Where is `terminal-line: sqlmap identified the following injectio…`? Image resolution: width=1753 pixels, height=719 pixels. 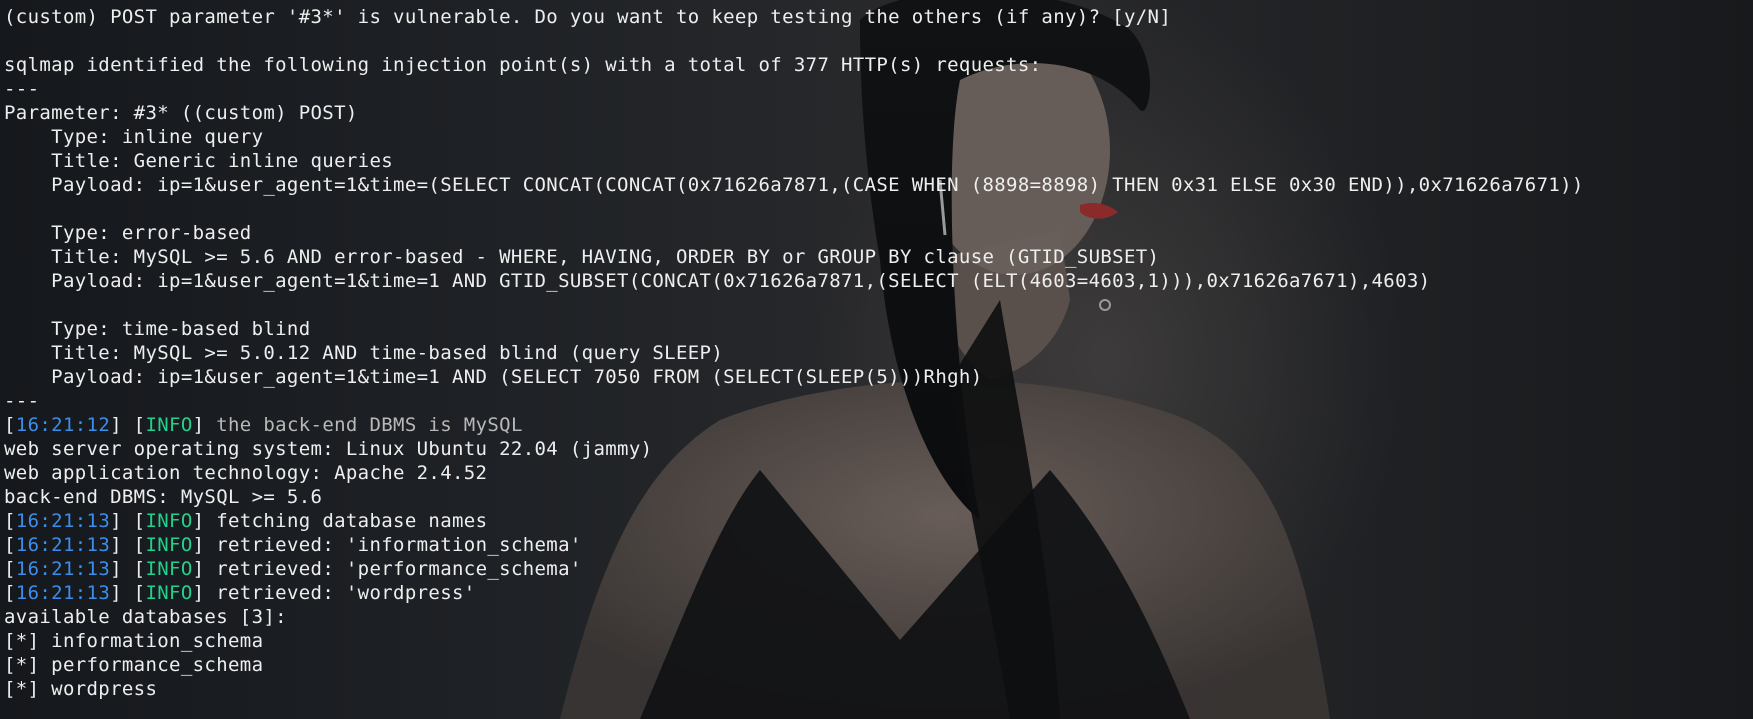 terminal-line: sqlmap identified the following injectio… is located at coordinates (794, 65).